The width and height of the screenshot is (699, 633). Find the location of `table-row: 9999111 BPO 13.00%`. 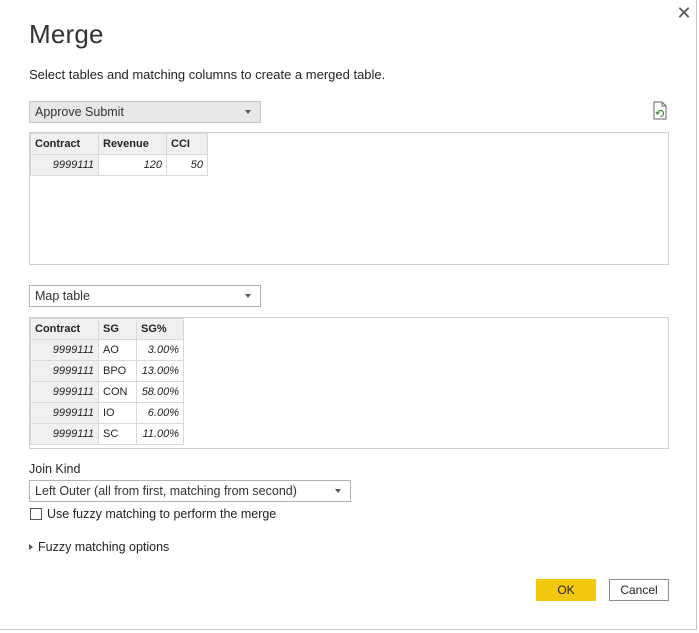

table-row: 9999111 BPO 13.00% is located at coordinates (107, 371).